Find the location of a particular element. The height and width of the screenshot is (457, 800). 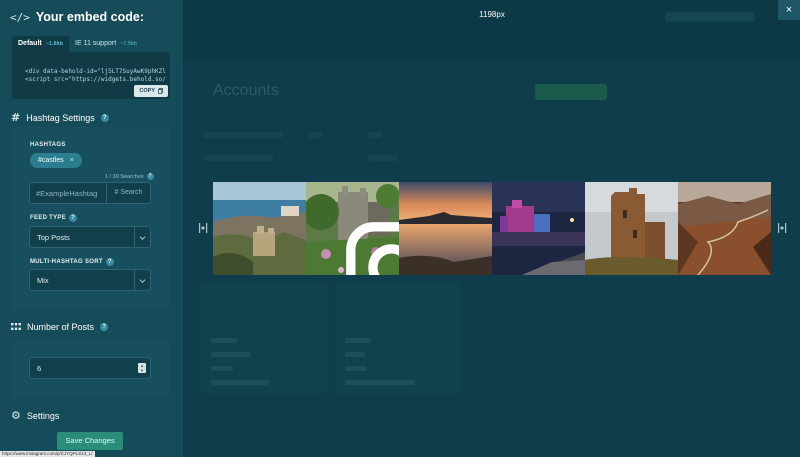

background-accounts-title: Accounts is located at coordinates (246, 90).